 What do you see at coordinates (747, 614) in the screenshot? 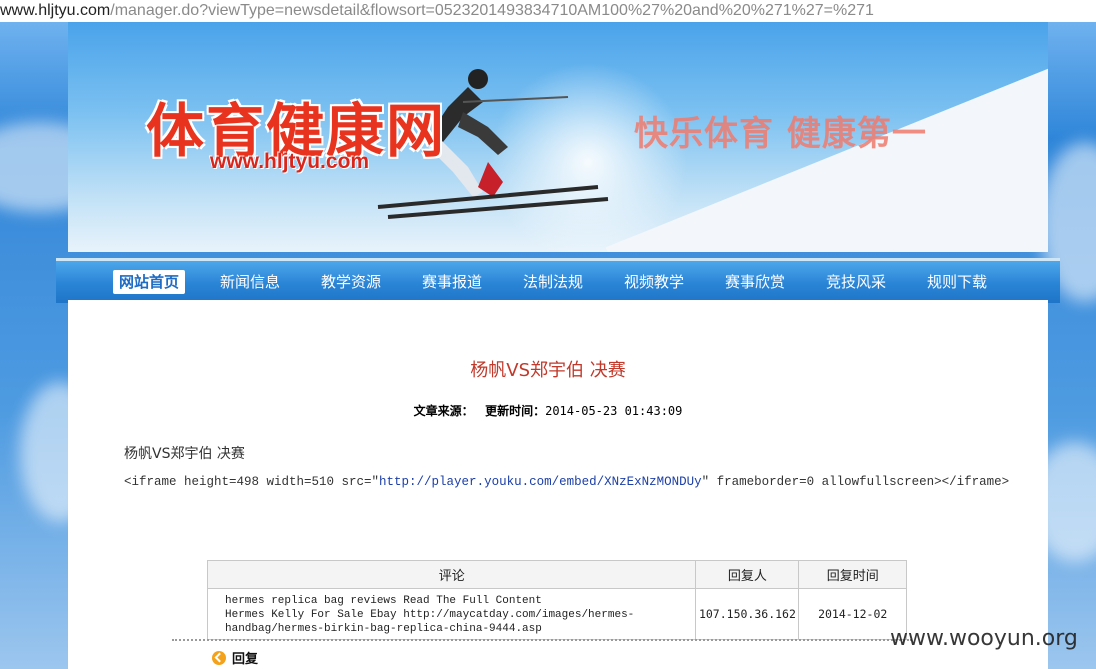
I see `comment-replier: 107.150.36.162` at bounding box center [747, 614].